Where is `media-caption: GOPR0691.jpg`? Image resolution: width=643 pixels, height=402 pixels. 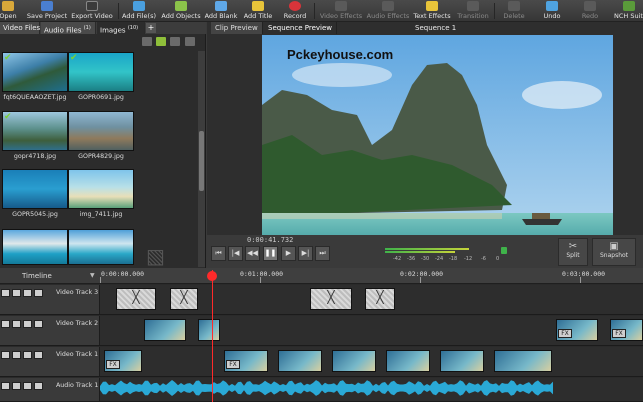
media-caption: GOPR0691.jpg is located at coordinates (101, 97).